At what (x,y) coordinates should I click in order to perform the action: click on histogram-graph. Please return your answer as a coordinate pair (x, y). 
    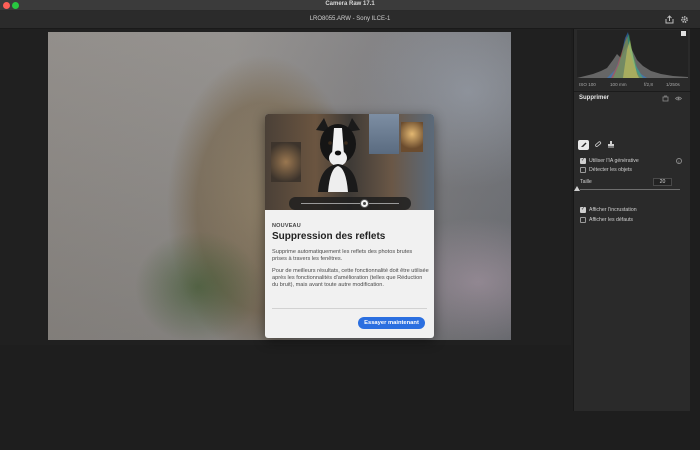
    Looking at the image, I should click on (632, 55).